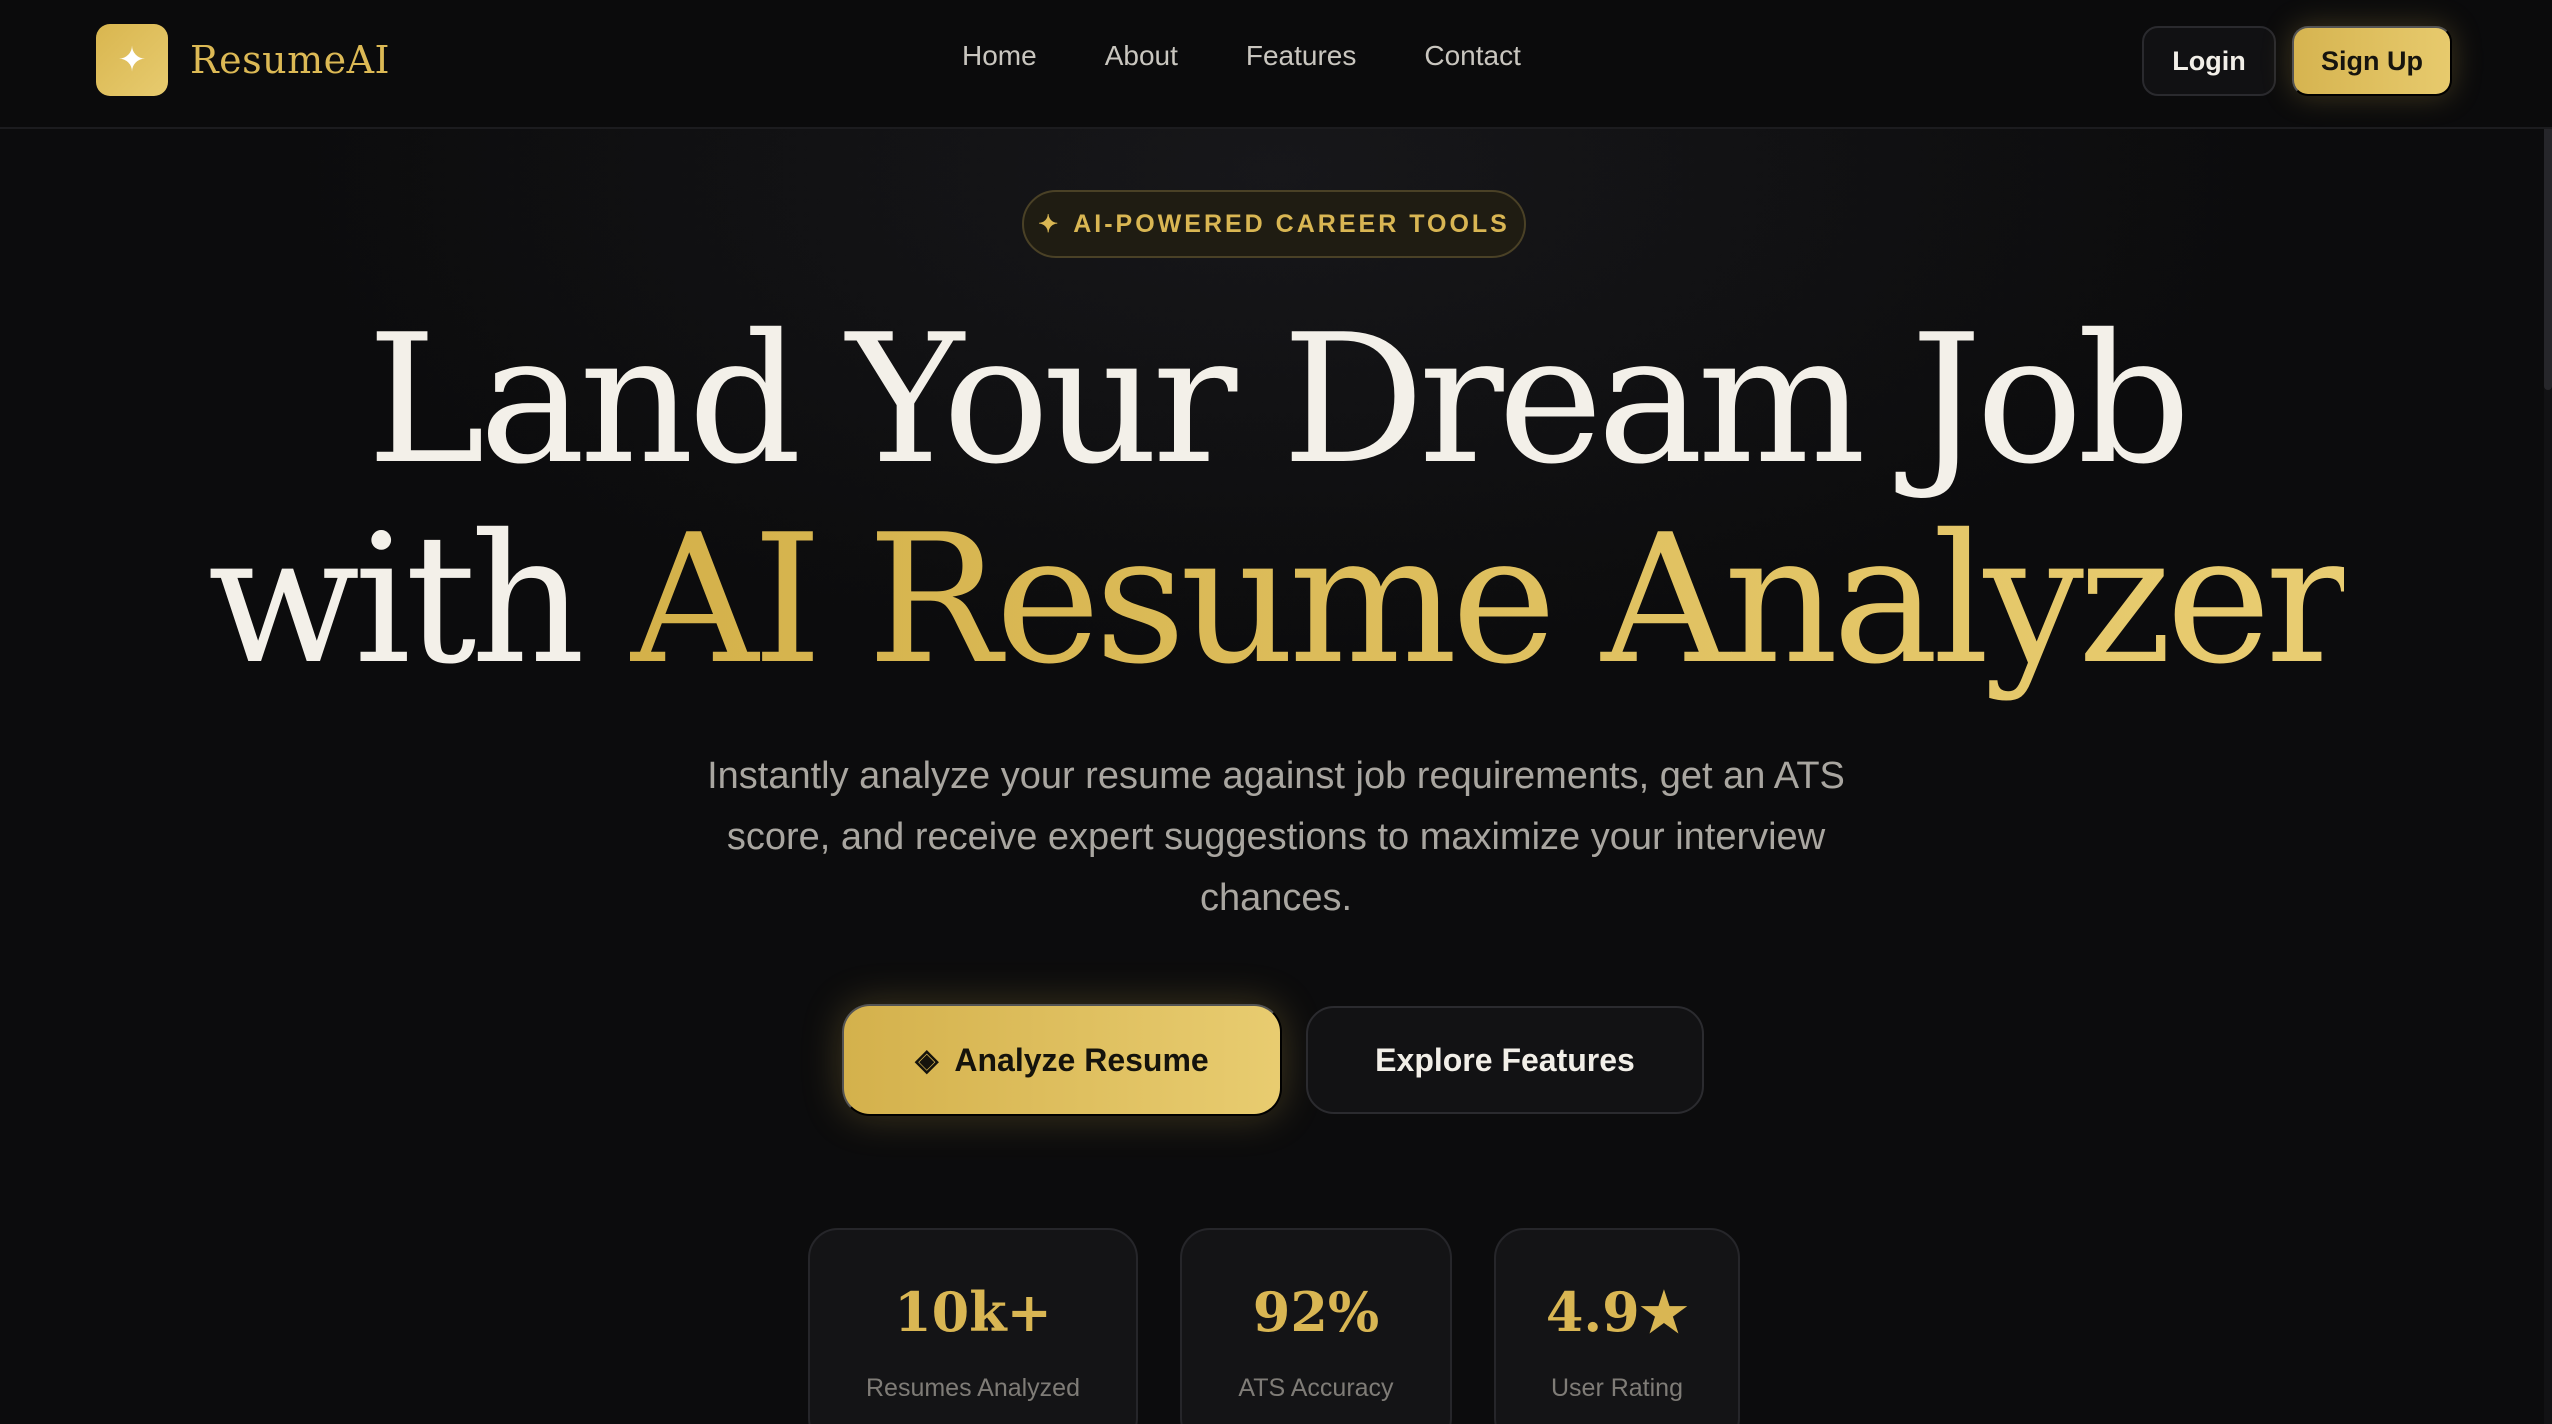  What do you see at coordinates (1617, 1312) in the screenshot?
I see `stat-value: 4.9★` at bounding box center [1617, 1312].